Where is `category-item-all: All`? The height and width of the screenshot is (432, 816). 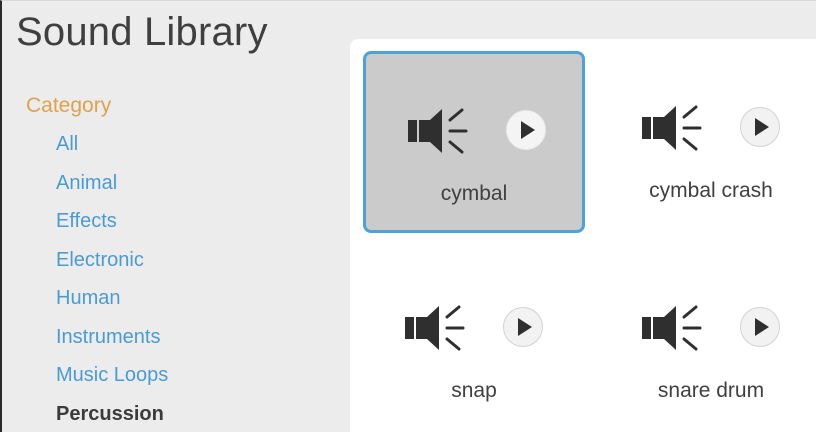
category-item-all: All is located at coordinates (191, 144).